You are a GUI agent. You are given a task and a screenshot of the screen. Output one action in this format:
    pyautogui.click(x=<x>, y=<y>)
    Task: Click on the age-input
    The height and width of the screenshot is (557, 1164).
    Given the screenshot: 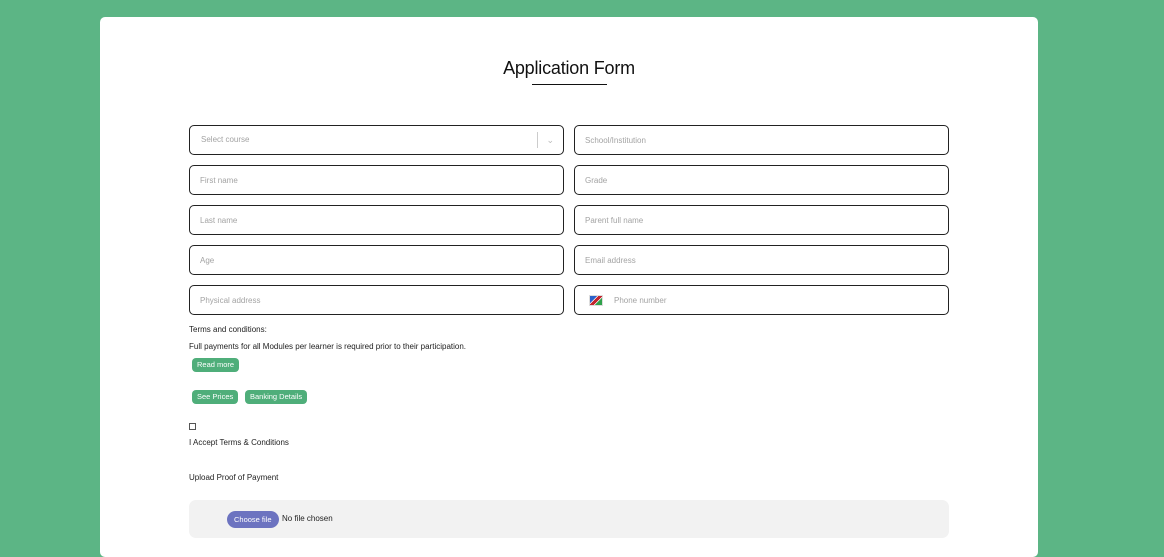 What is the action you would take?
    pyautogui.click(x=376, y=260)
    